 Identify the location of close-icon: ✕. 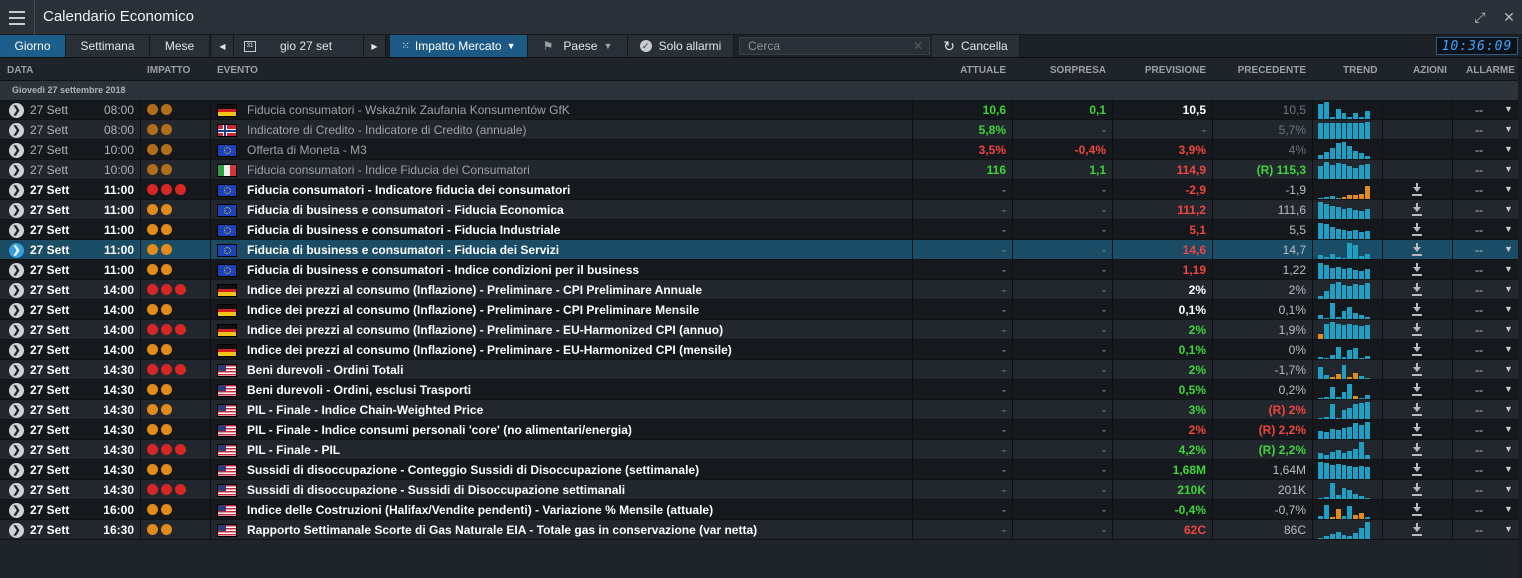
(1508, 17).